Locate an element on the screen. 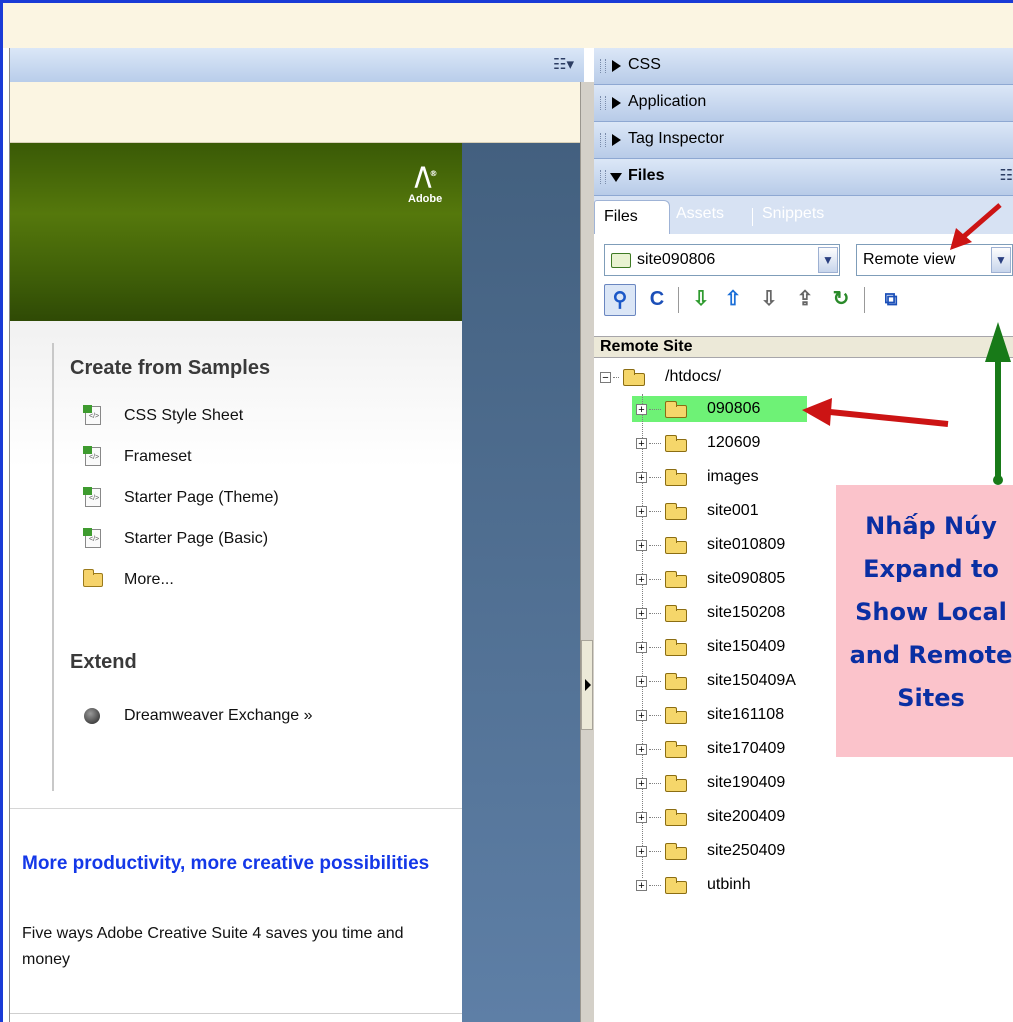 The image size is (1013, 1022). red-arrow-to-selected-folder is located at coordinates (875, 412).